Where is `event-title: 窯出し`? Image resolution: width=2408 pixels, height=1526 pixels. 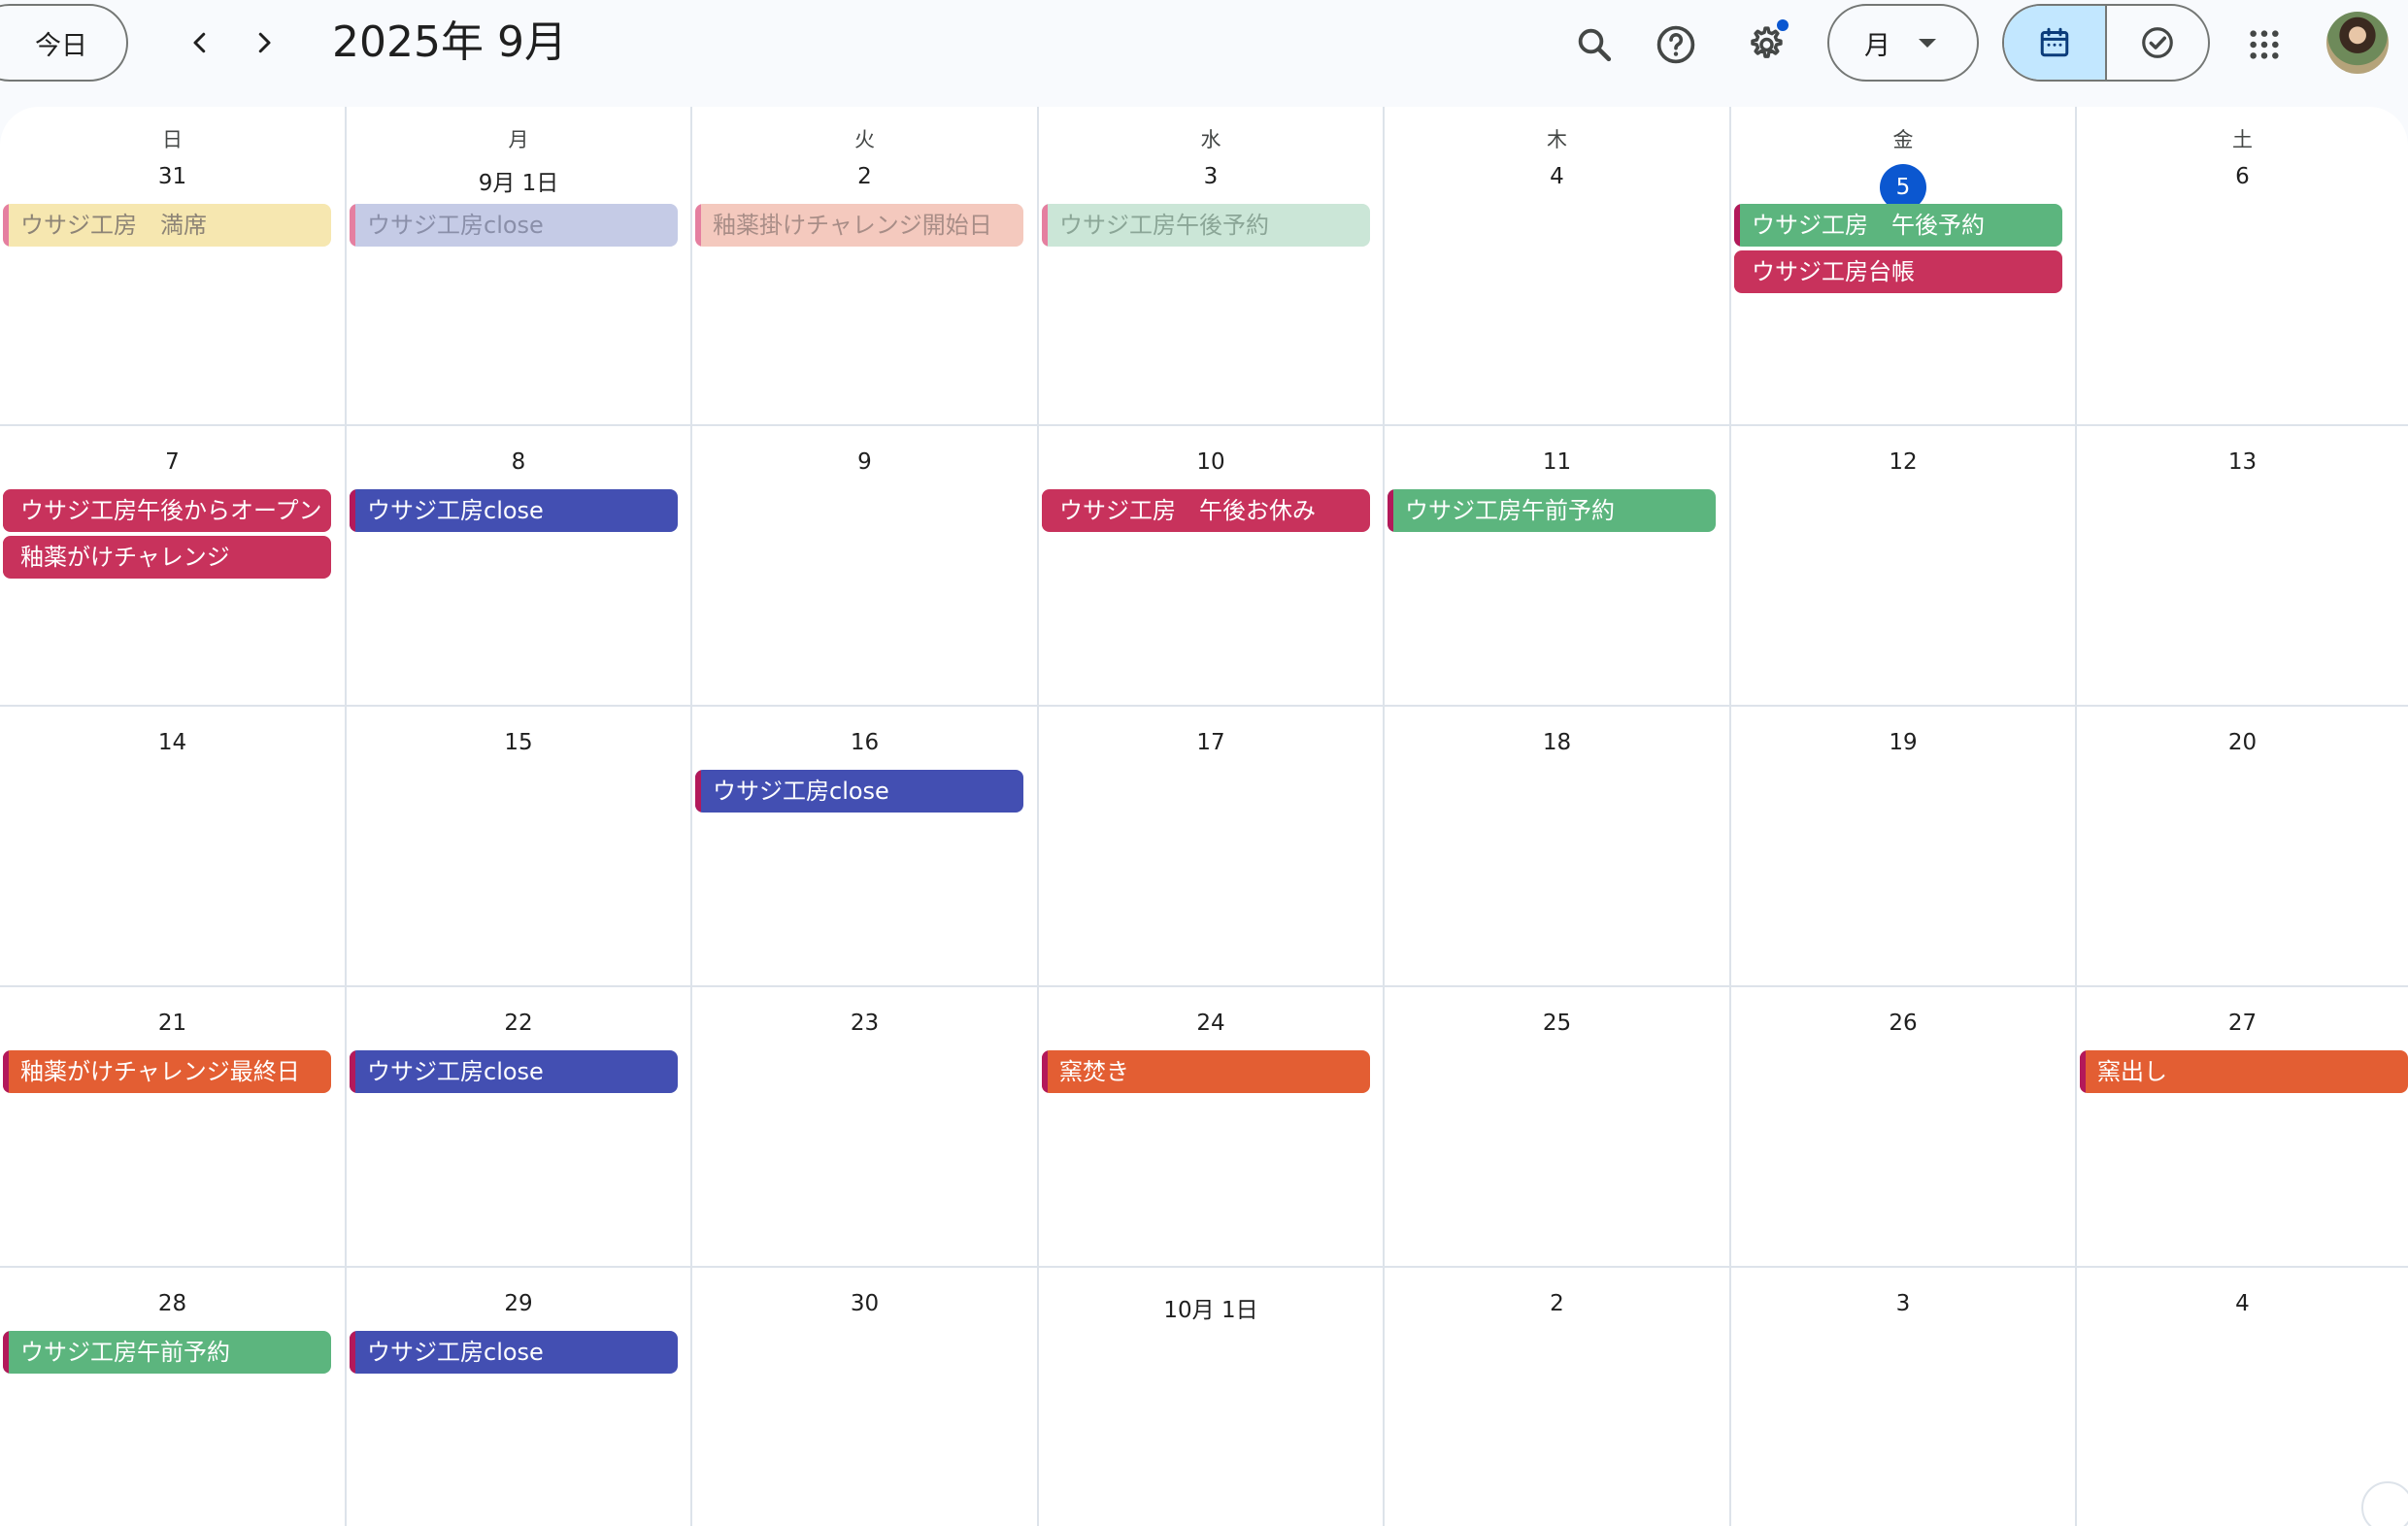 event-title: 窯出し is located at coordinates (2132, 1072).